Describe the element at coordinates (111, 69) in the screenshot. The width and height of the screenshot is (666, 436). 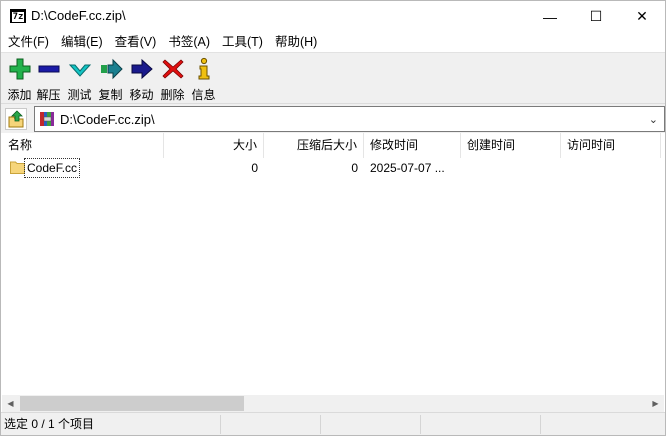
I see `copy-arrow-icon` at that location.